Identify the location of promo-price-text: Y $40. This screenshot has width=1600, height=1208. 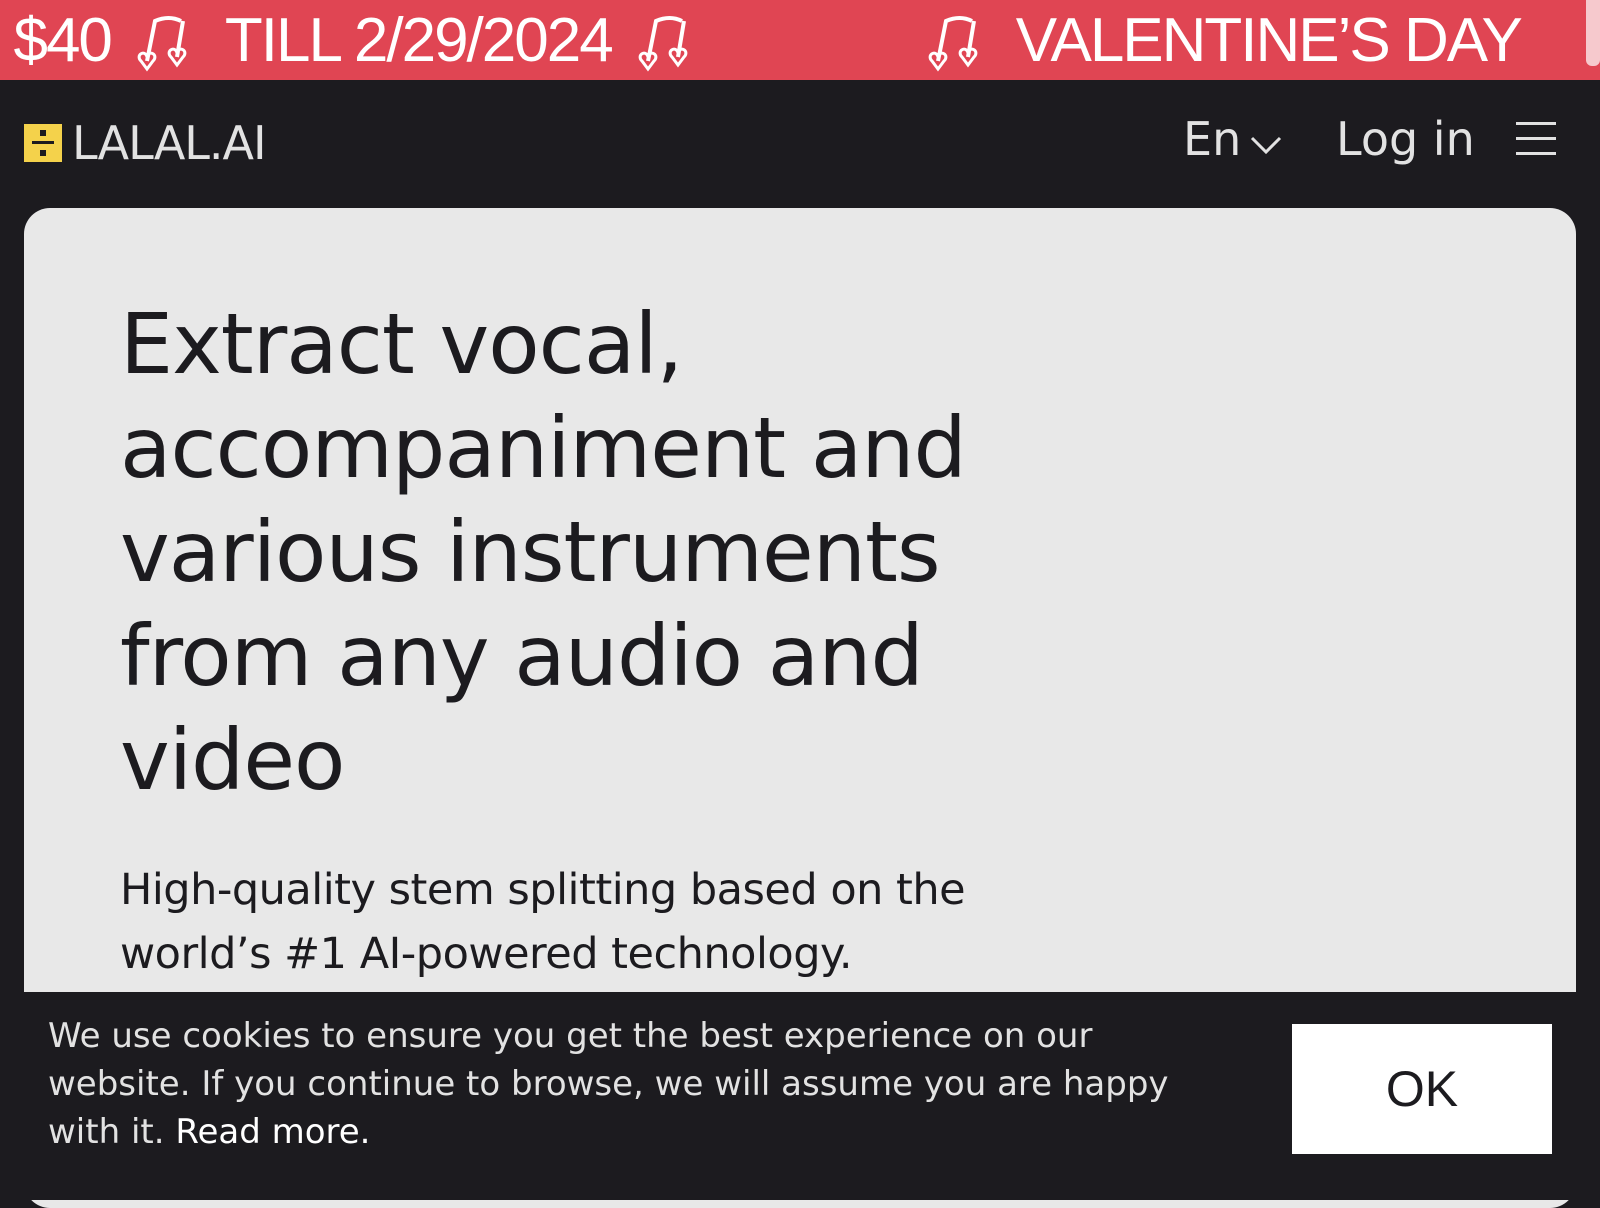
(56, 40).